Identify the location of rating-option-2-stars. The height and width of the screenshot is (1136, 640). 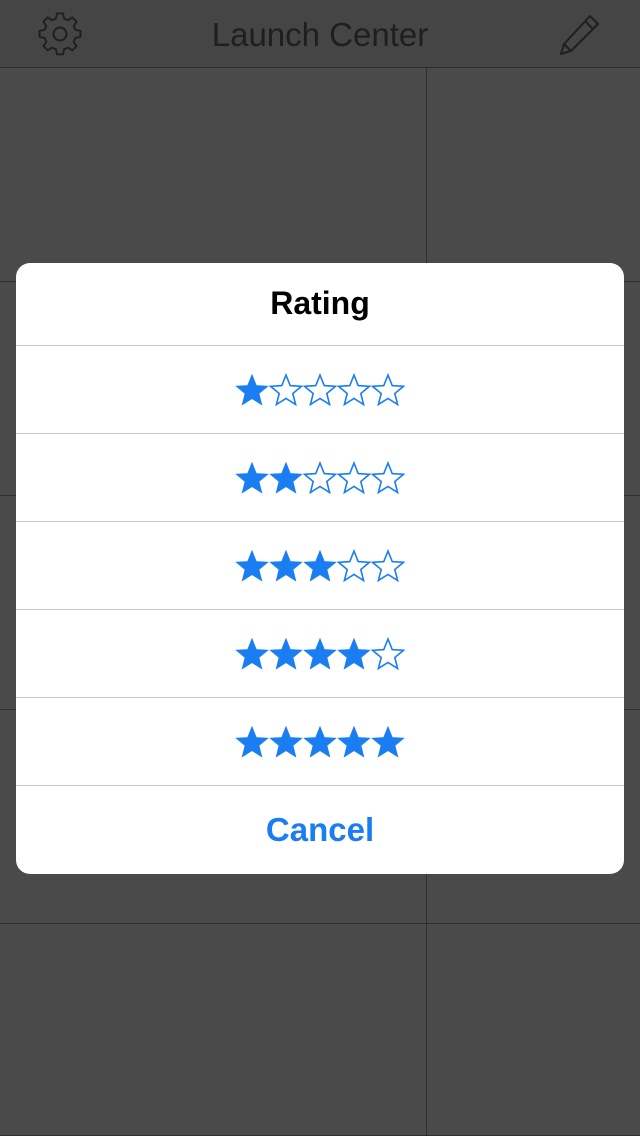
(320, 478).